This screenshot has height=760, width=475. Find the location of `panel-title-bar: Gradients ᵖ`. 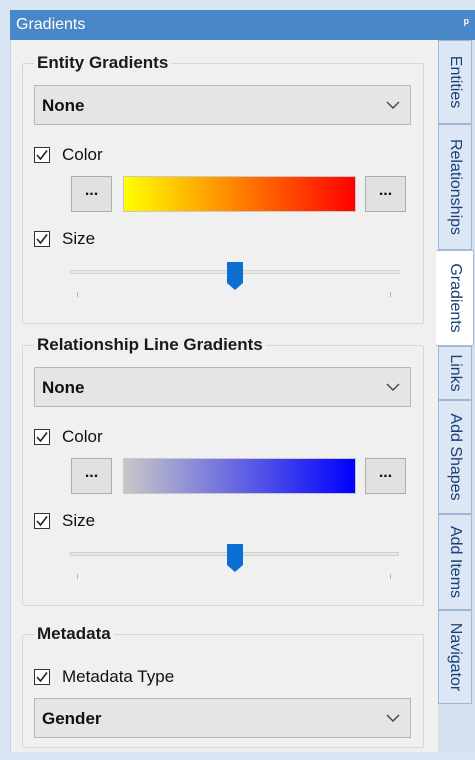

panel-title-bar: Gradients ᵖ is located at coordinates (242, 25).